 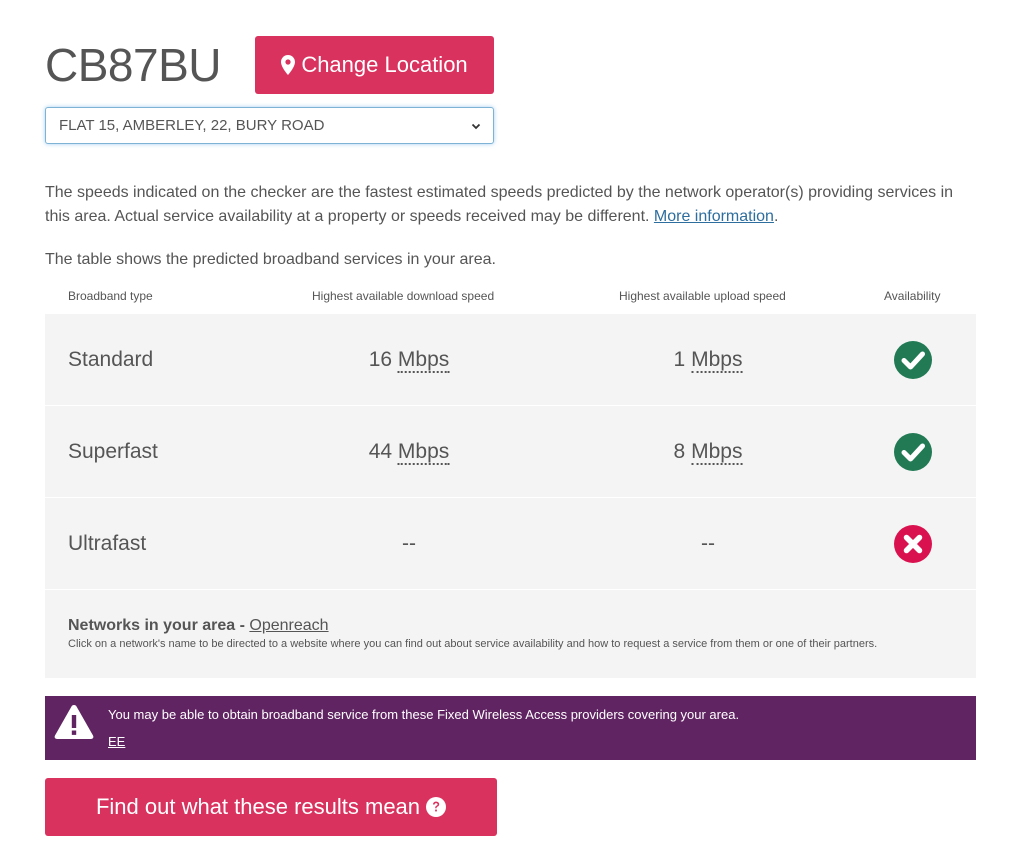 I want to click on cross-circle-icon, so click(x=913, y=543).